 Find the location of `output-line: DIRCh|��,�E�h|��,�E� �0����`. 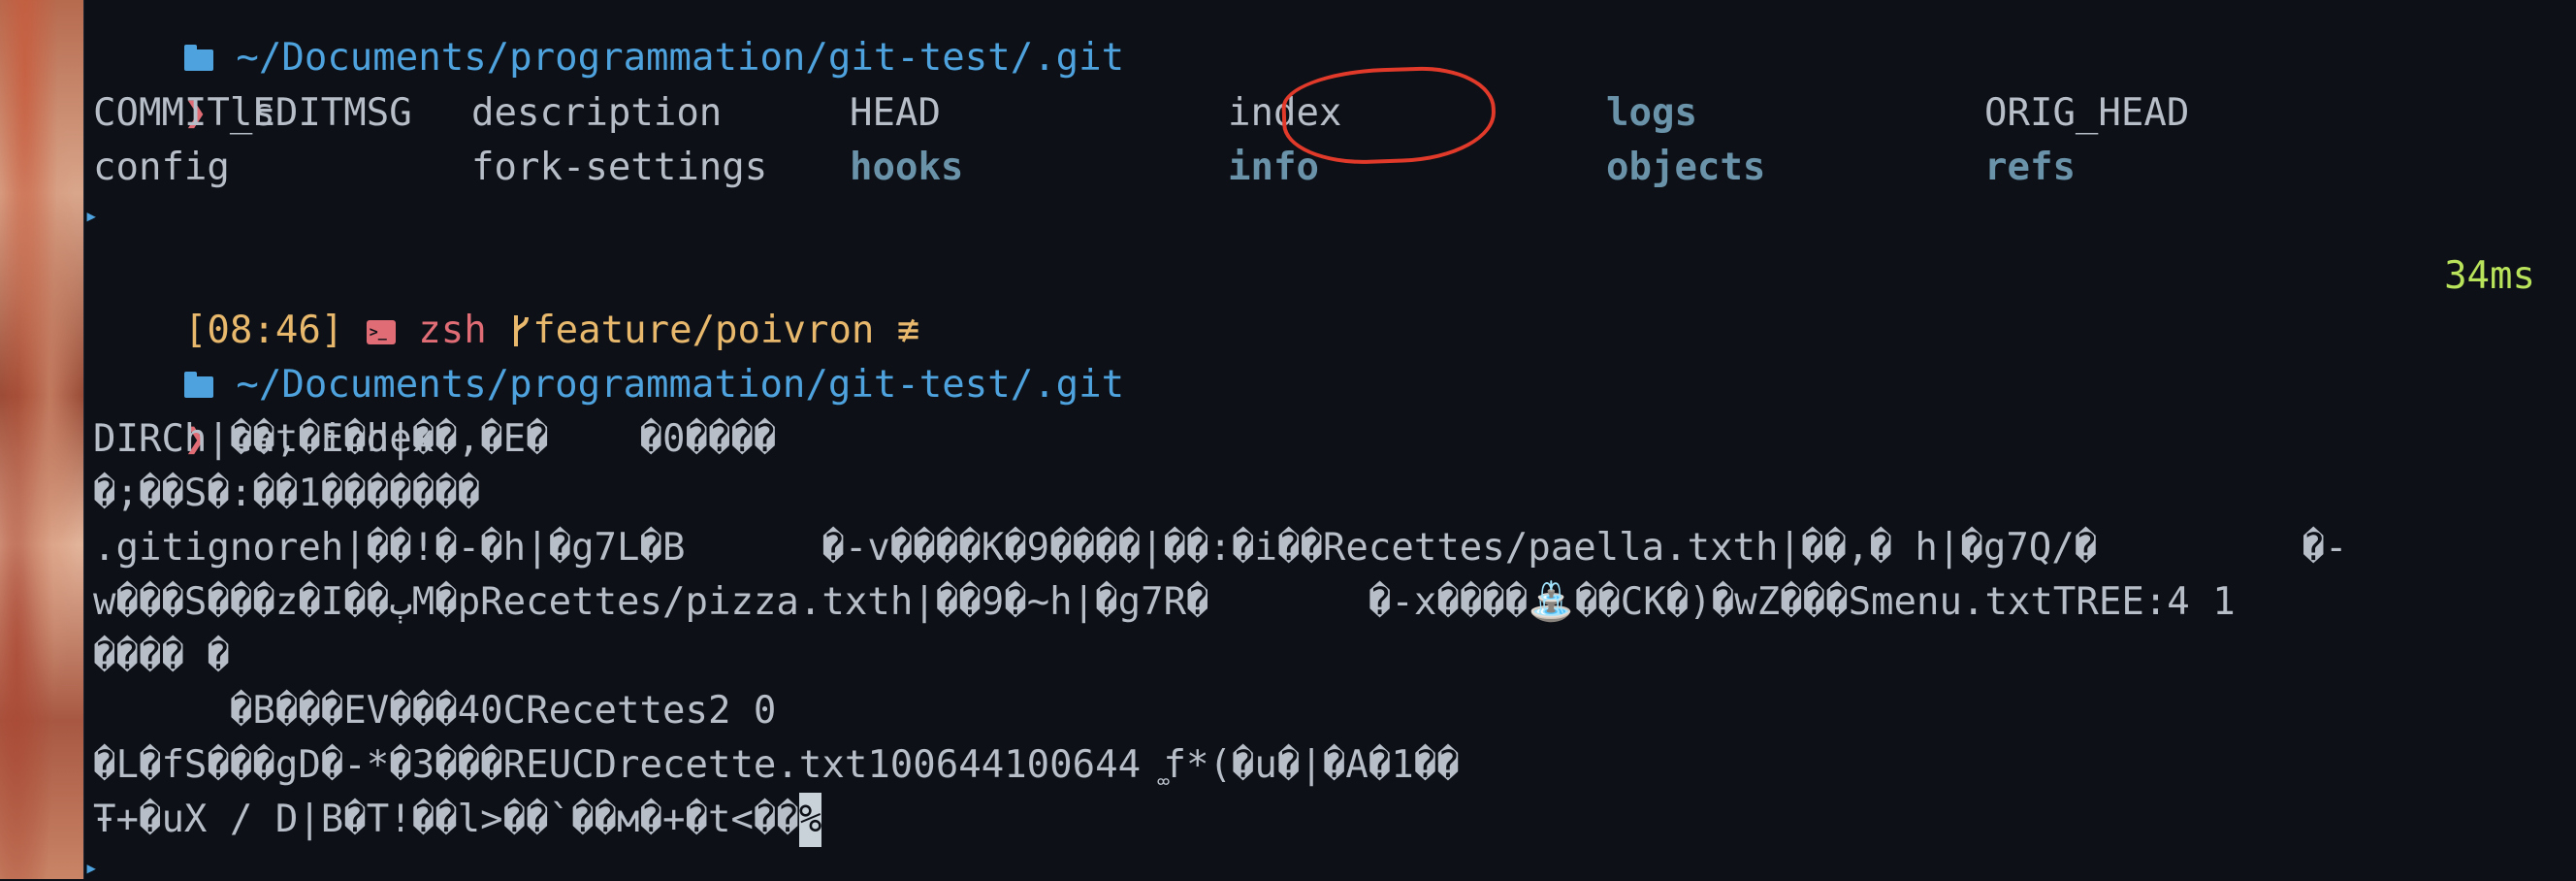

output-line: DIRCh|��,�E�h|��,�E� �0���� is located at coordinates (435, 439).